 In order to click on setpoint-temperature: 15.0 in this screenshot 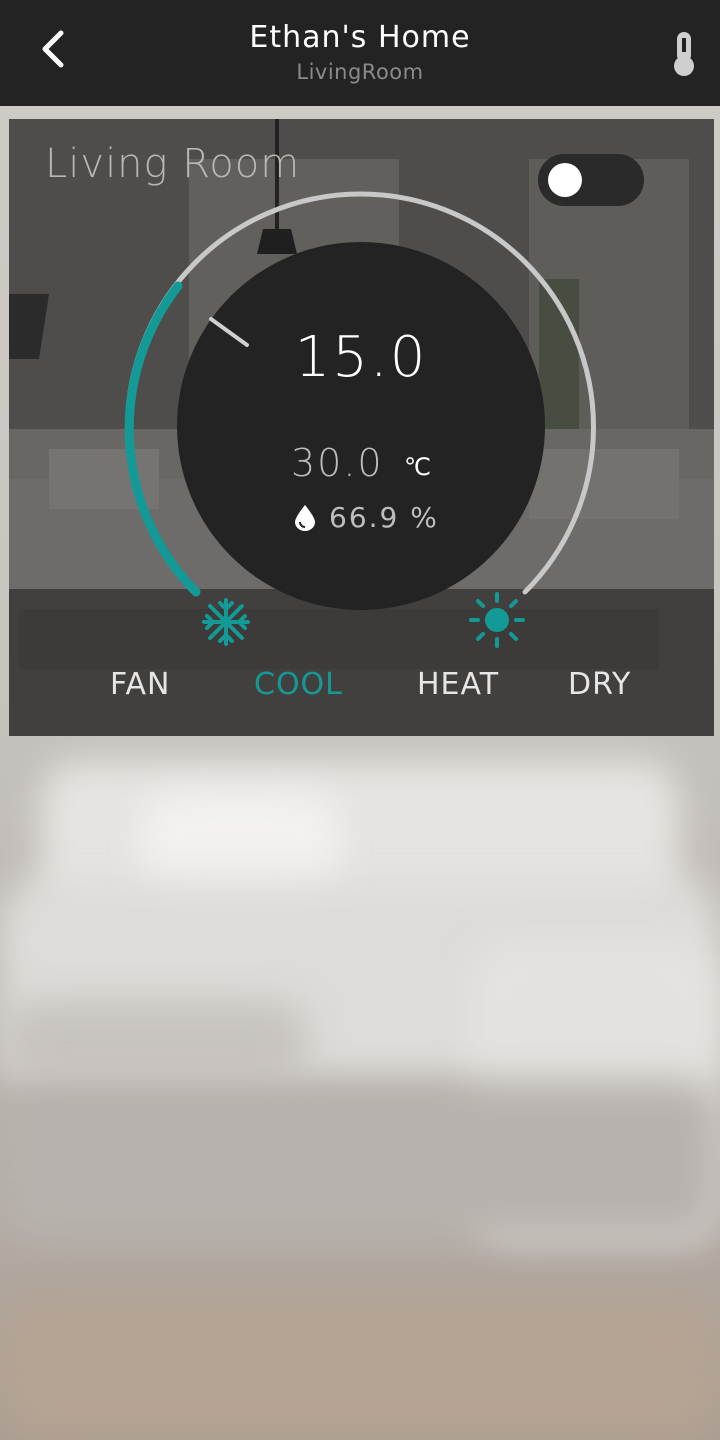, I will do `click(361, 357)`.